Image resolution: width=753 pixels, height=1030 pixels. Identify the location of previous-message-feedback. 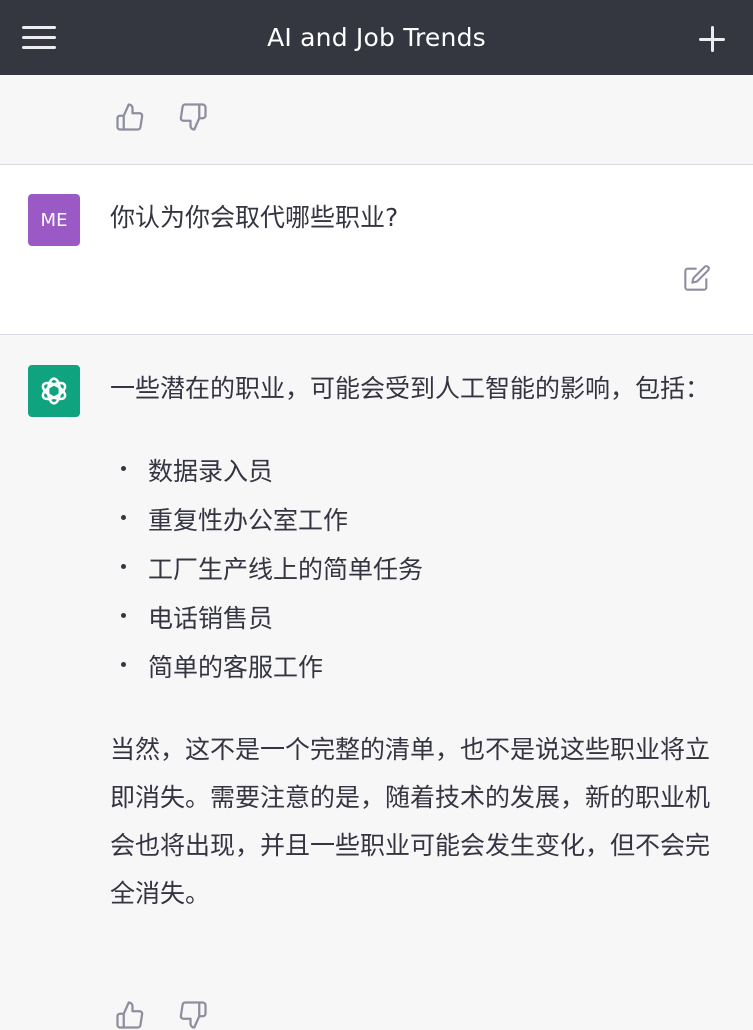
(376, 120).